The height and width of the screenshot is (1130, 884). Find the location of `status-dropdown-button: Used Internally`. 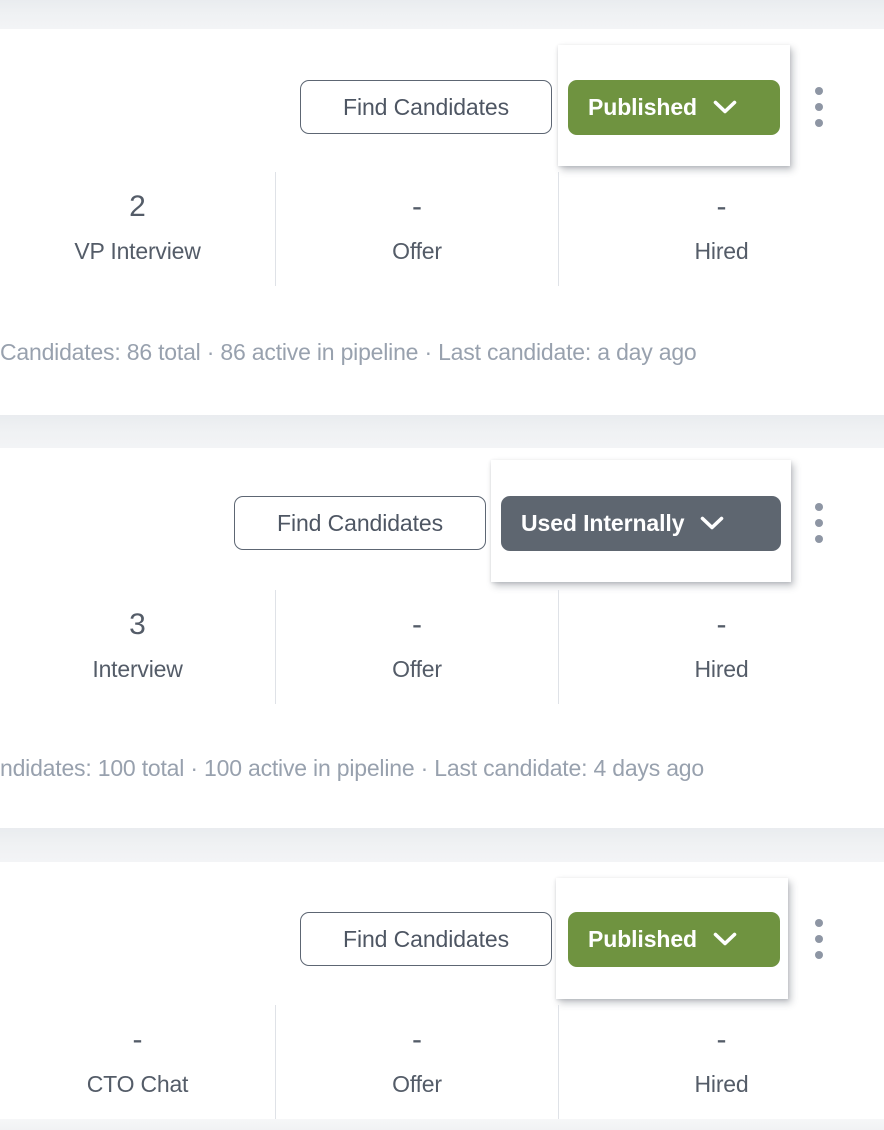

status-dropdown-button: Used Internally is located at coordinates (641, 523).